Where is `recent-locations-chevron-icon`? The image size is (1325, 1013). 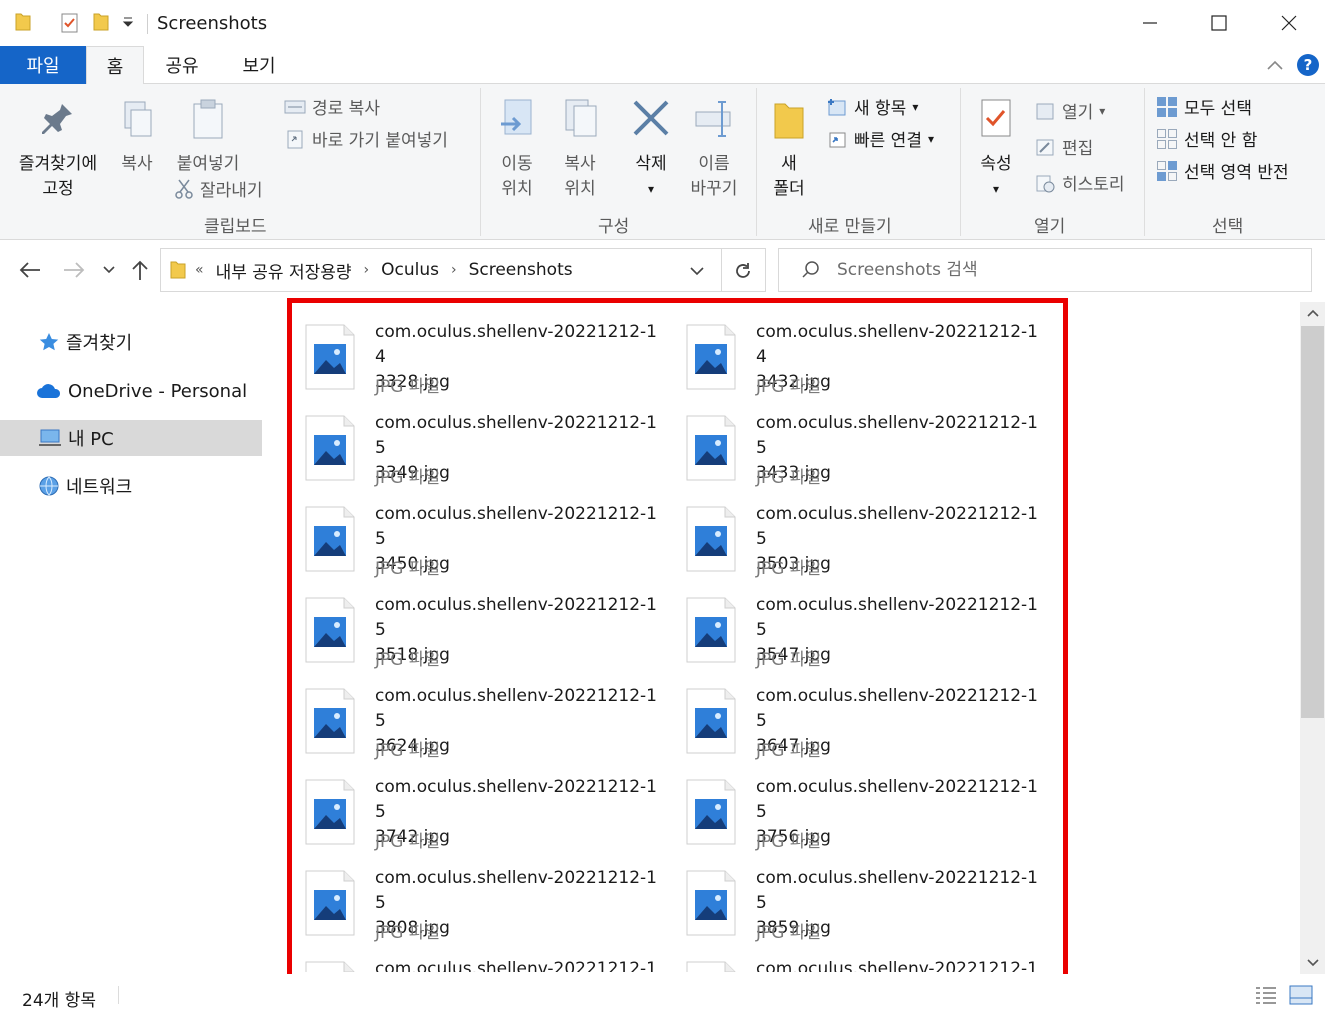
recent-locations-chevron-icon is located at coordinates (109, 270).